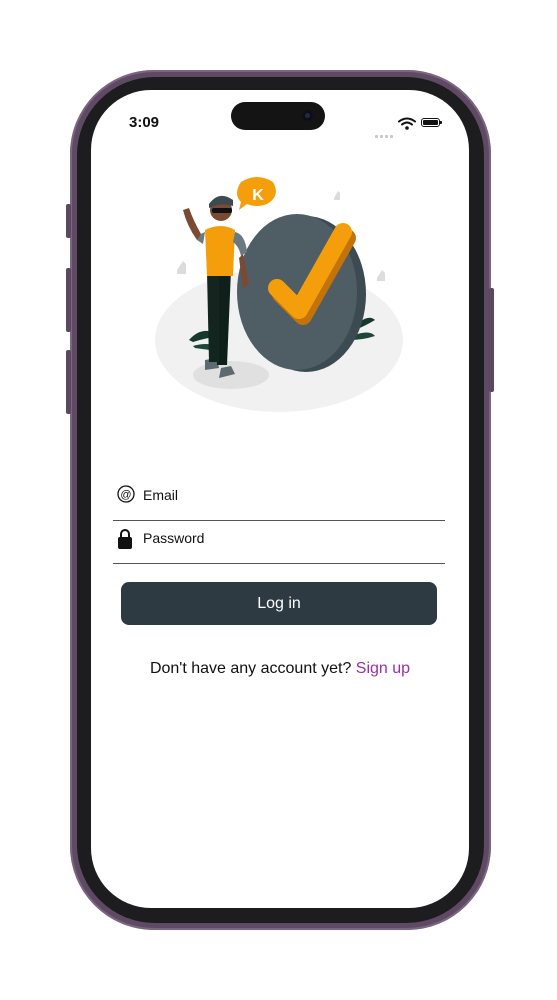  I want to click on battery-icon, so click(431, 122).